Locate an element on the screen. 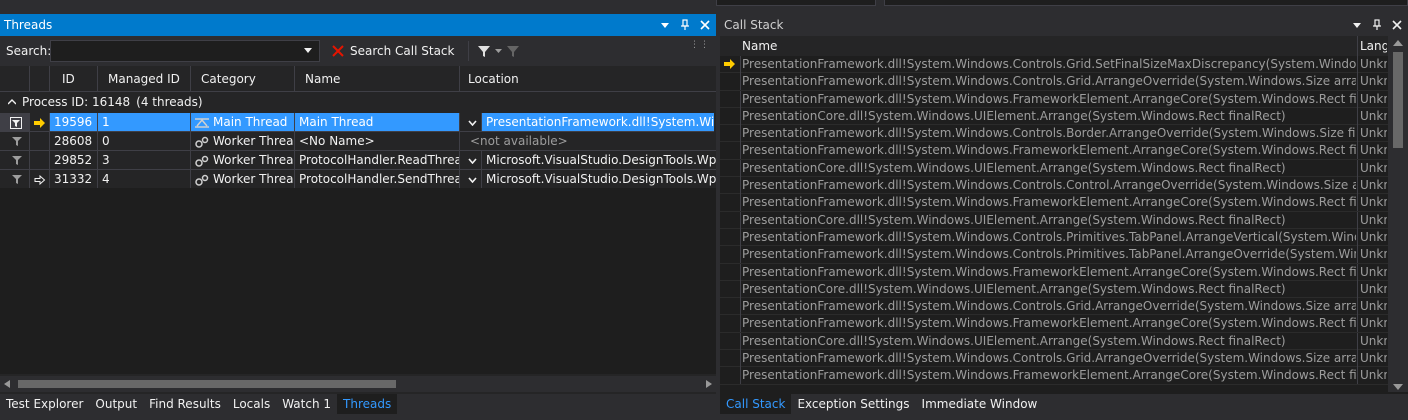 The image size is (1408, 420). arrow-column-header is located at coordinates (40, 79).